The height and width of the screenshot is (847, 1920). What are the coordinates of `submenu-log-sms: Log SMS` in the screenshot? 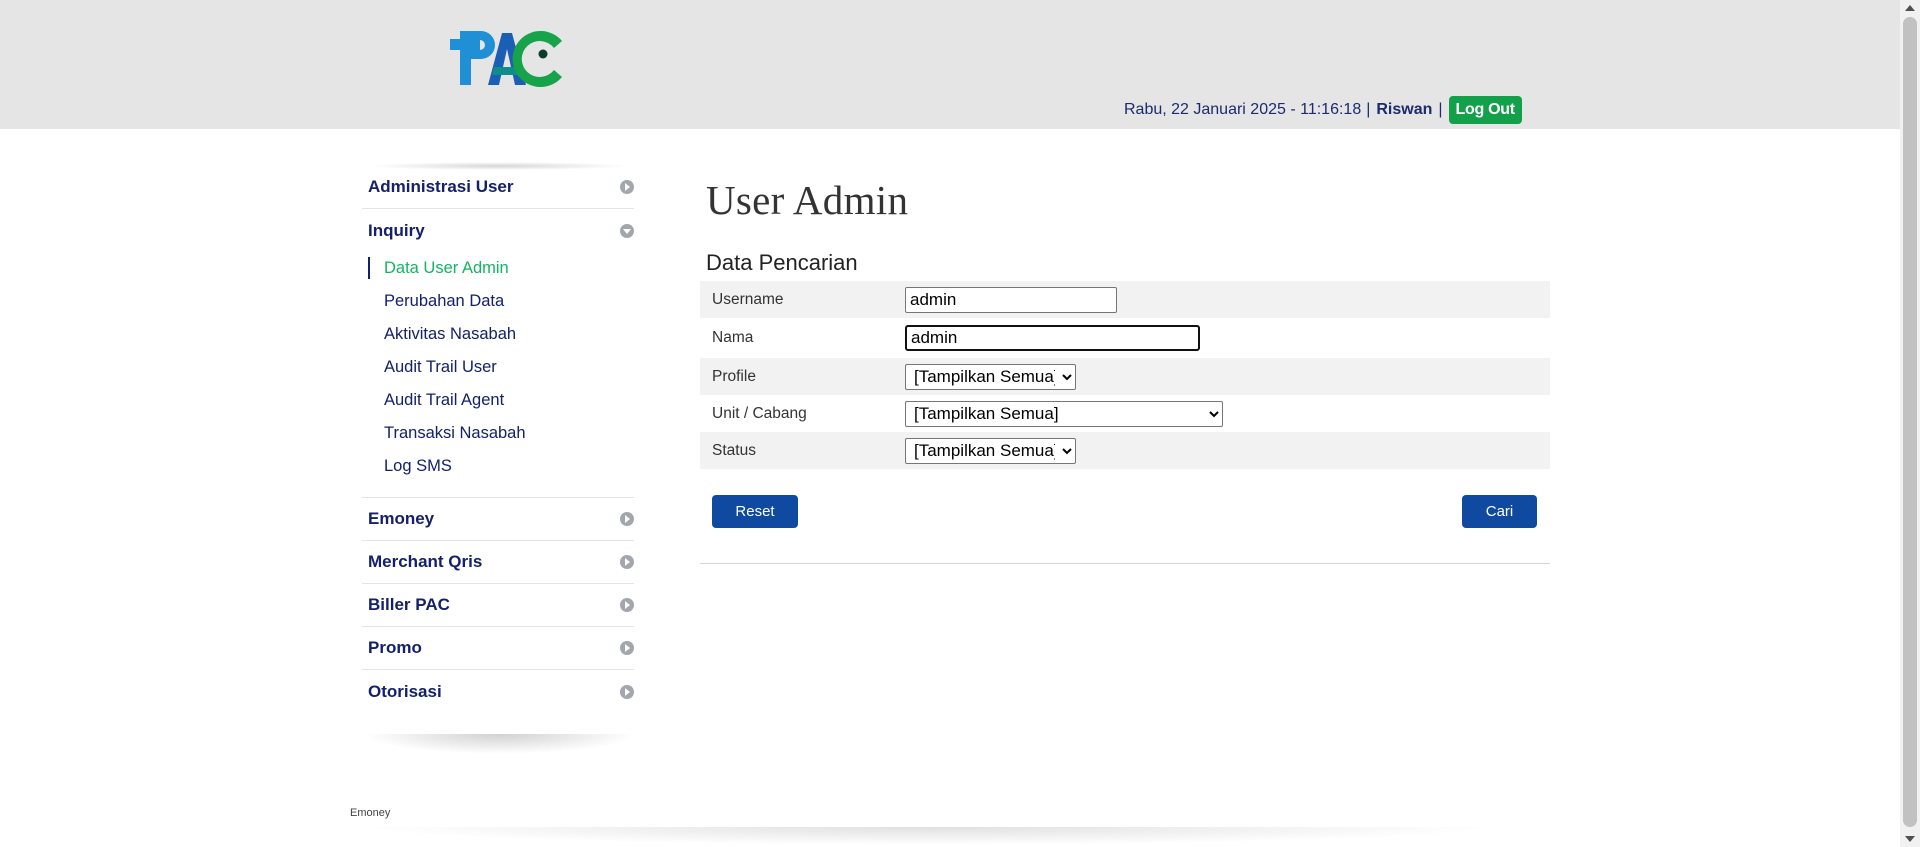 It's located at (498, 466).